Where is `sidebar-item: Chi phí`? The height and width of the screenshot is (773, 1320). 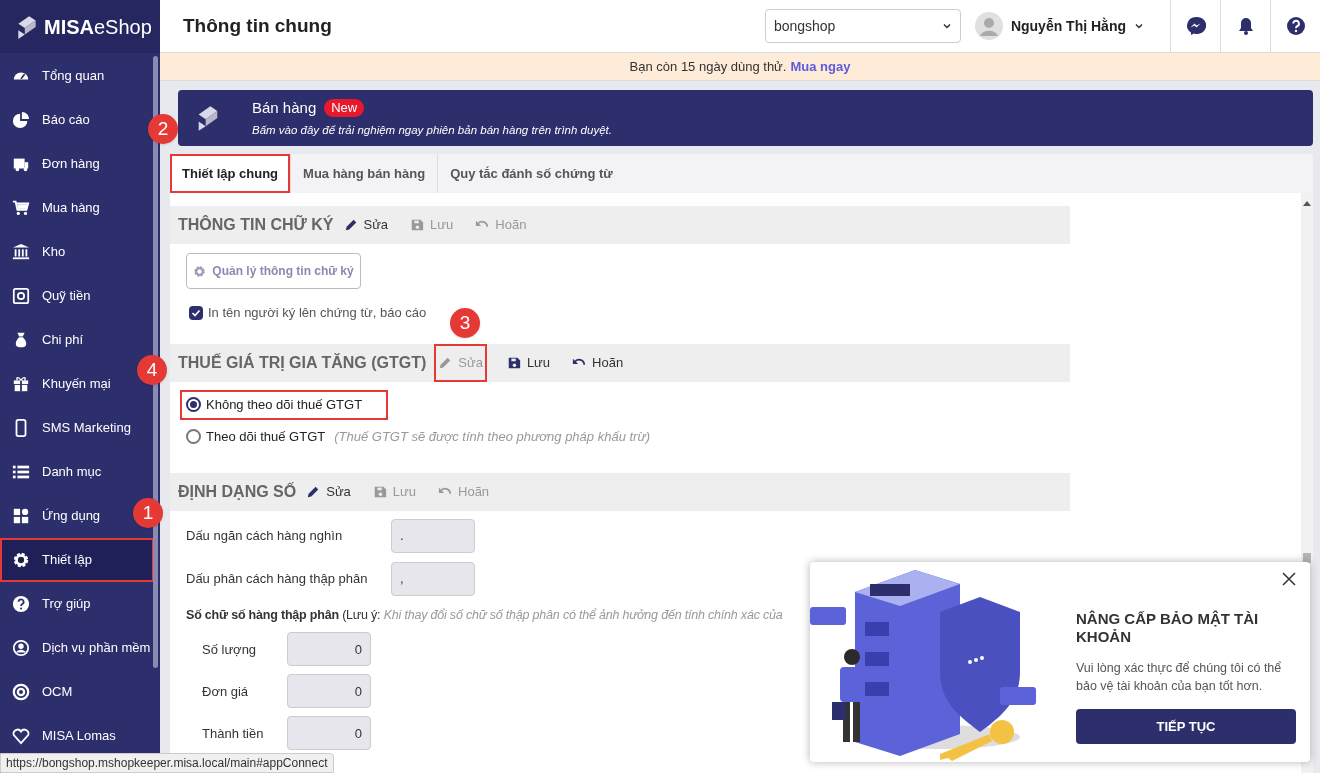 sidebar-item: Chi phí is located at coordinates (42, 340).